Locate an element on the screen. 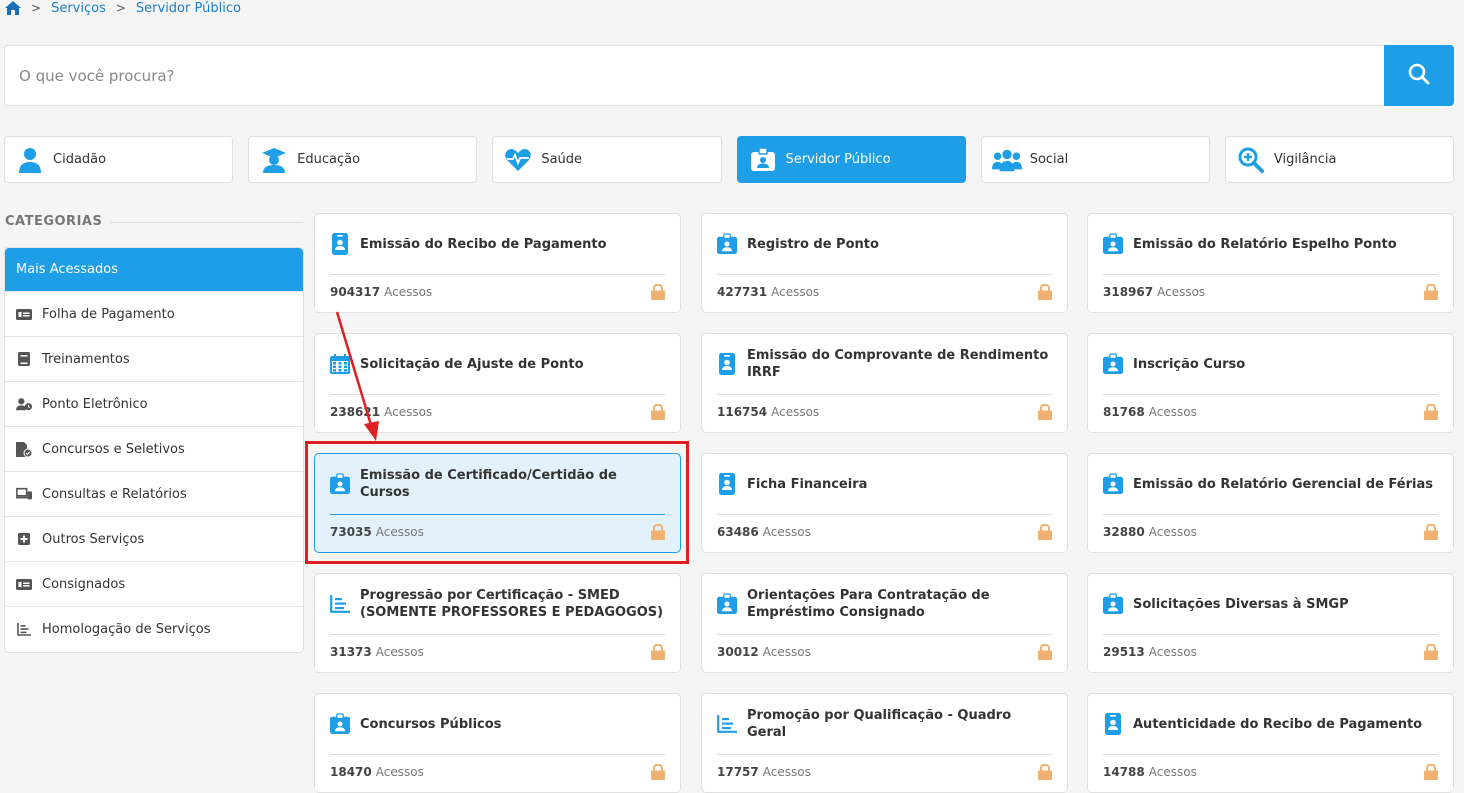 The height and width of the screenshot is (793, 1464). tab-servidor-publico: Servidor Público is located at coordinates (851, 159).